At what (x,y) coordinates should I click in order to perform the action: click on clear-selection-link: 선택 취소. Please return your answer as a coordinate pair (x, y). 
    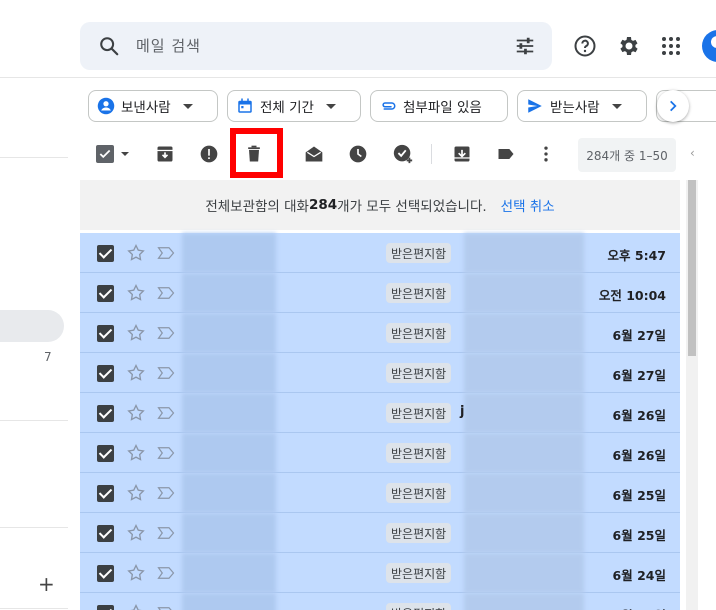
    Looking at the image, I should click on (528, 205).